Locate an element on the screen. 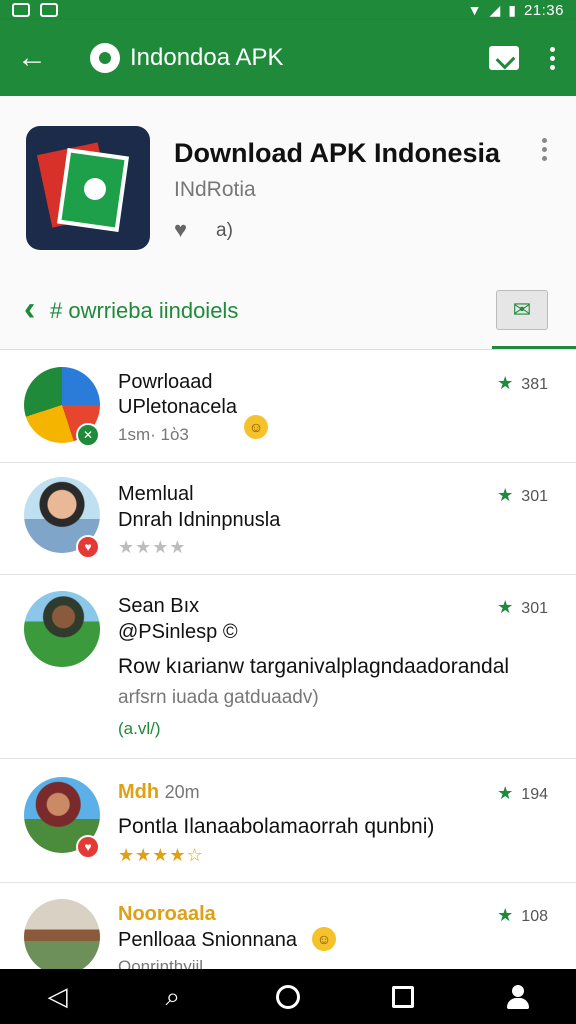  home-icon is located at coordinates (288, 997).